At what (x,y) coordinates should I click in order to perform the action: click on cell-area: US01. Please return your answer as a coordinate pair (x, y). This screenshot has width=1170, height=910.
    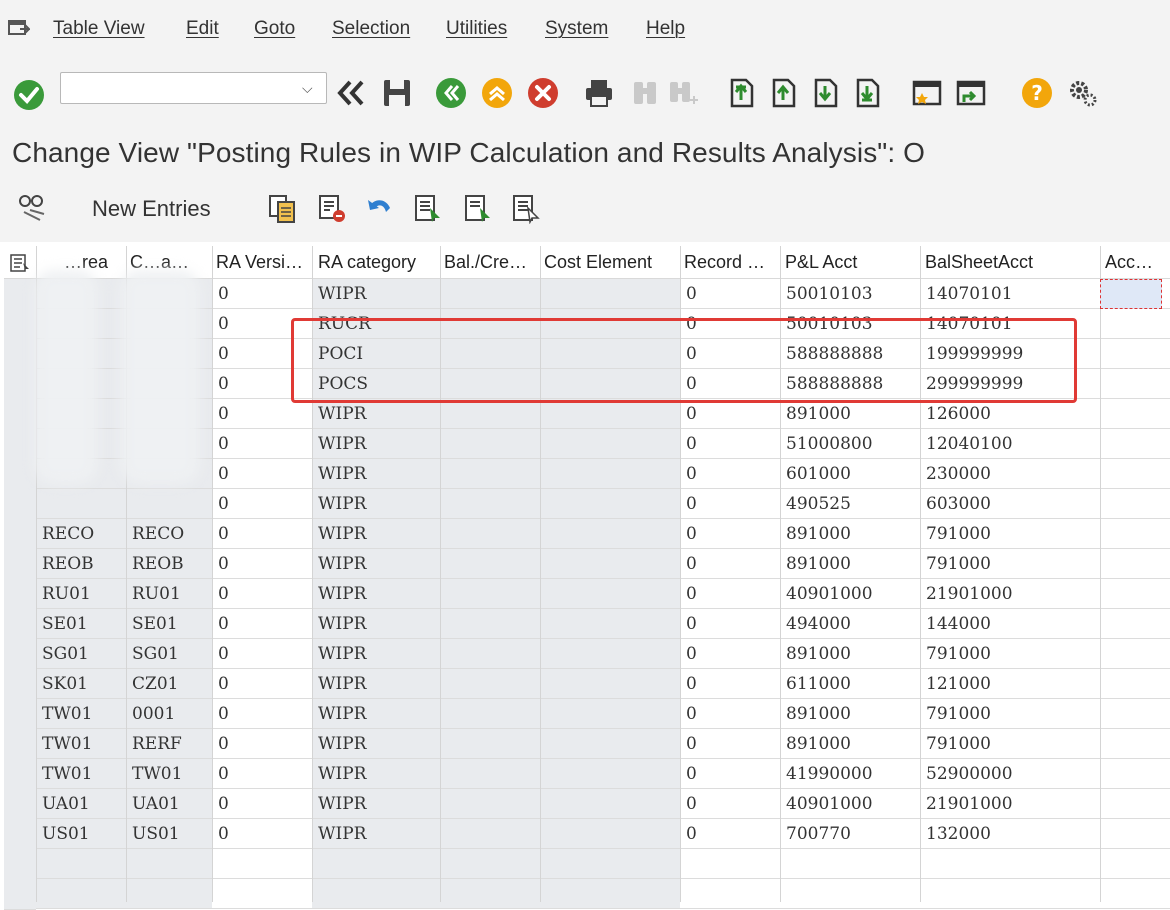
    Looking at the image, I should click on (81, 834).